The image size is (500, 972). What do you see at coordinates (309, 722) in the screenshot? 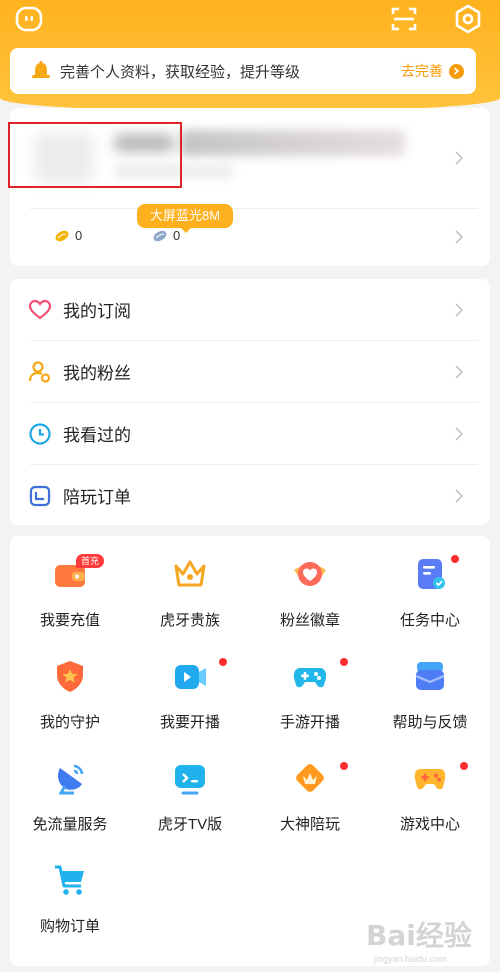
I see `grid-item-label: 手游开播` at bounding box center [309, 722].